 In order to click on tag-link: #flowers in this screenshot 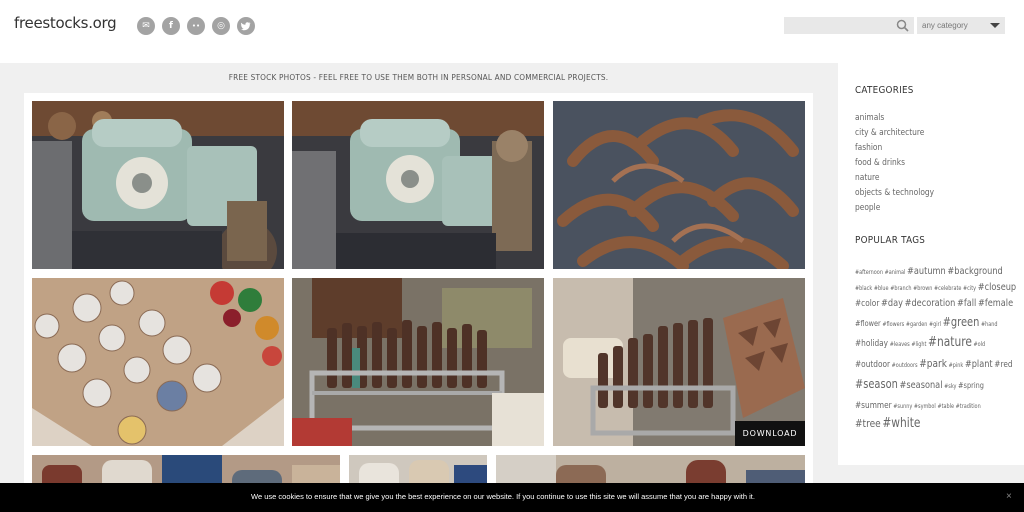, I will do `click(893, 324)`.